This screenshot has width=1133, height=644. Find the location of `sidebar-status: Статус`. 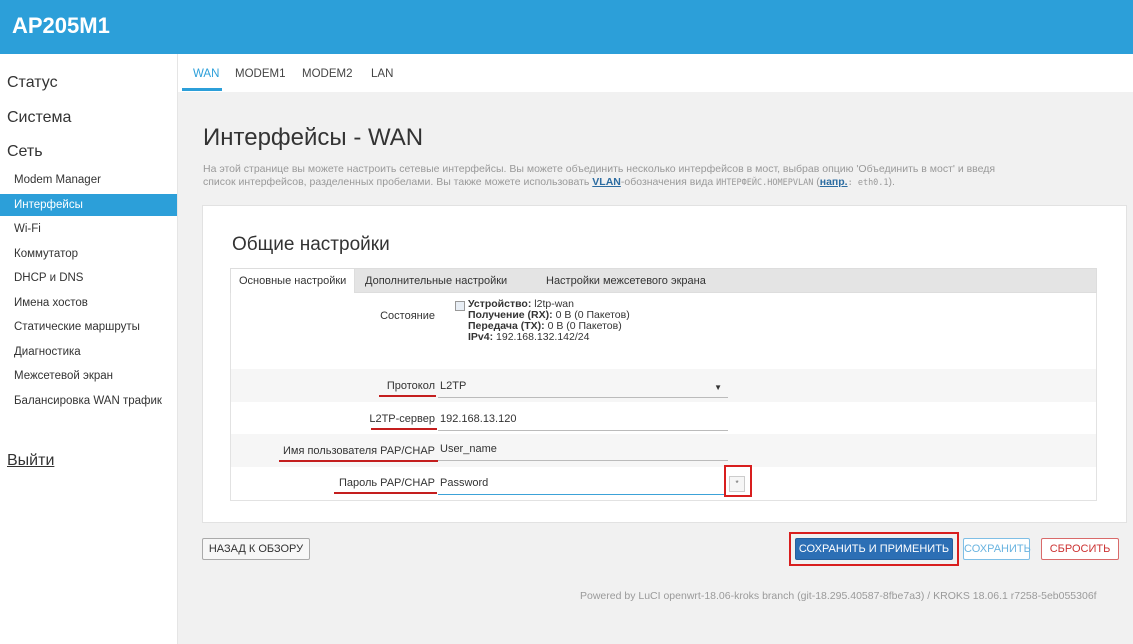

sidebar-status: Статус is located at coordinates (32, 83).